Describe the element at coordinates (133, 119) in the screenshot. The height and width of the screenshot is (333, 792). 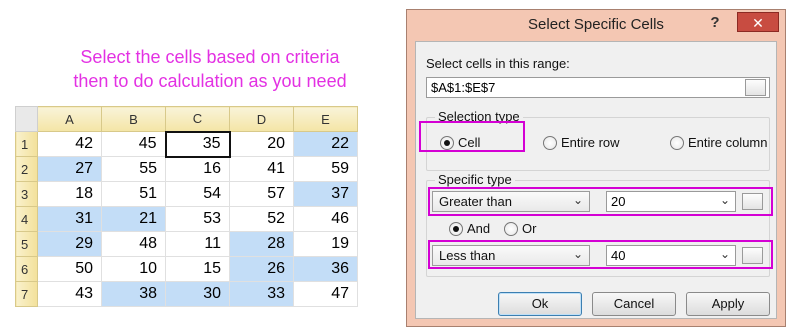
I see `column-header-b: B` at that location.